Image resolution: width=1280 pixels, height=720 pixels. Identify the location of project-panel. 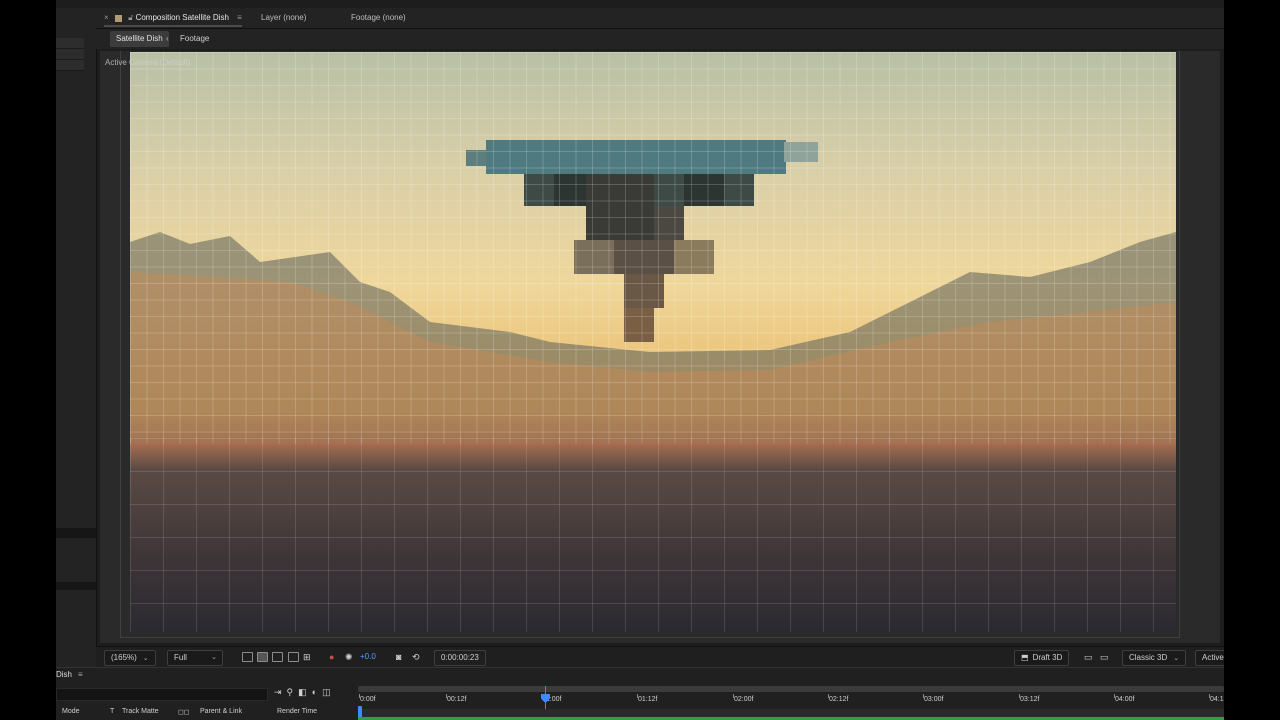
(76, 338).